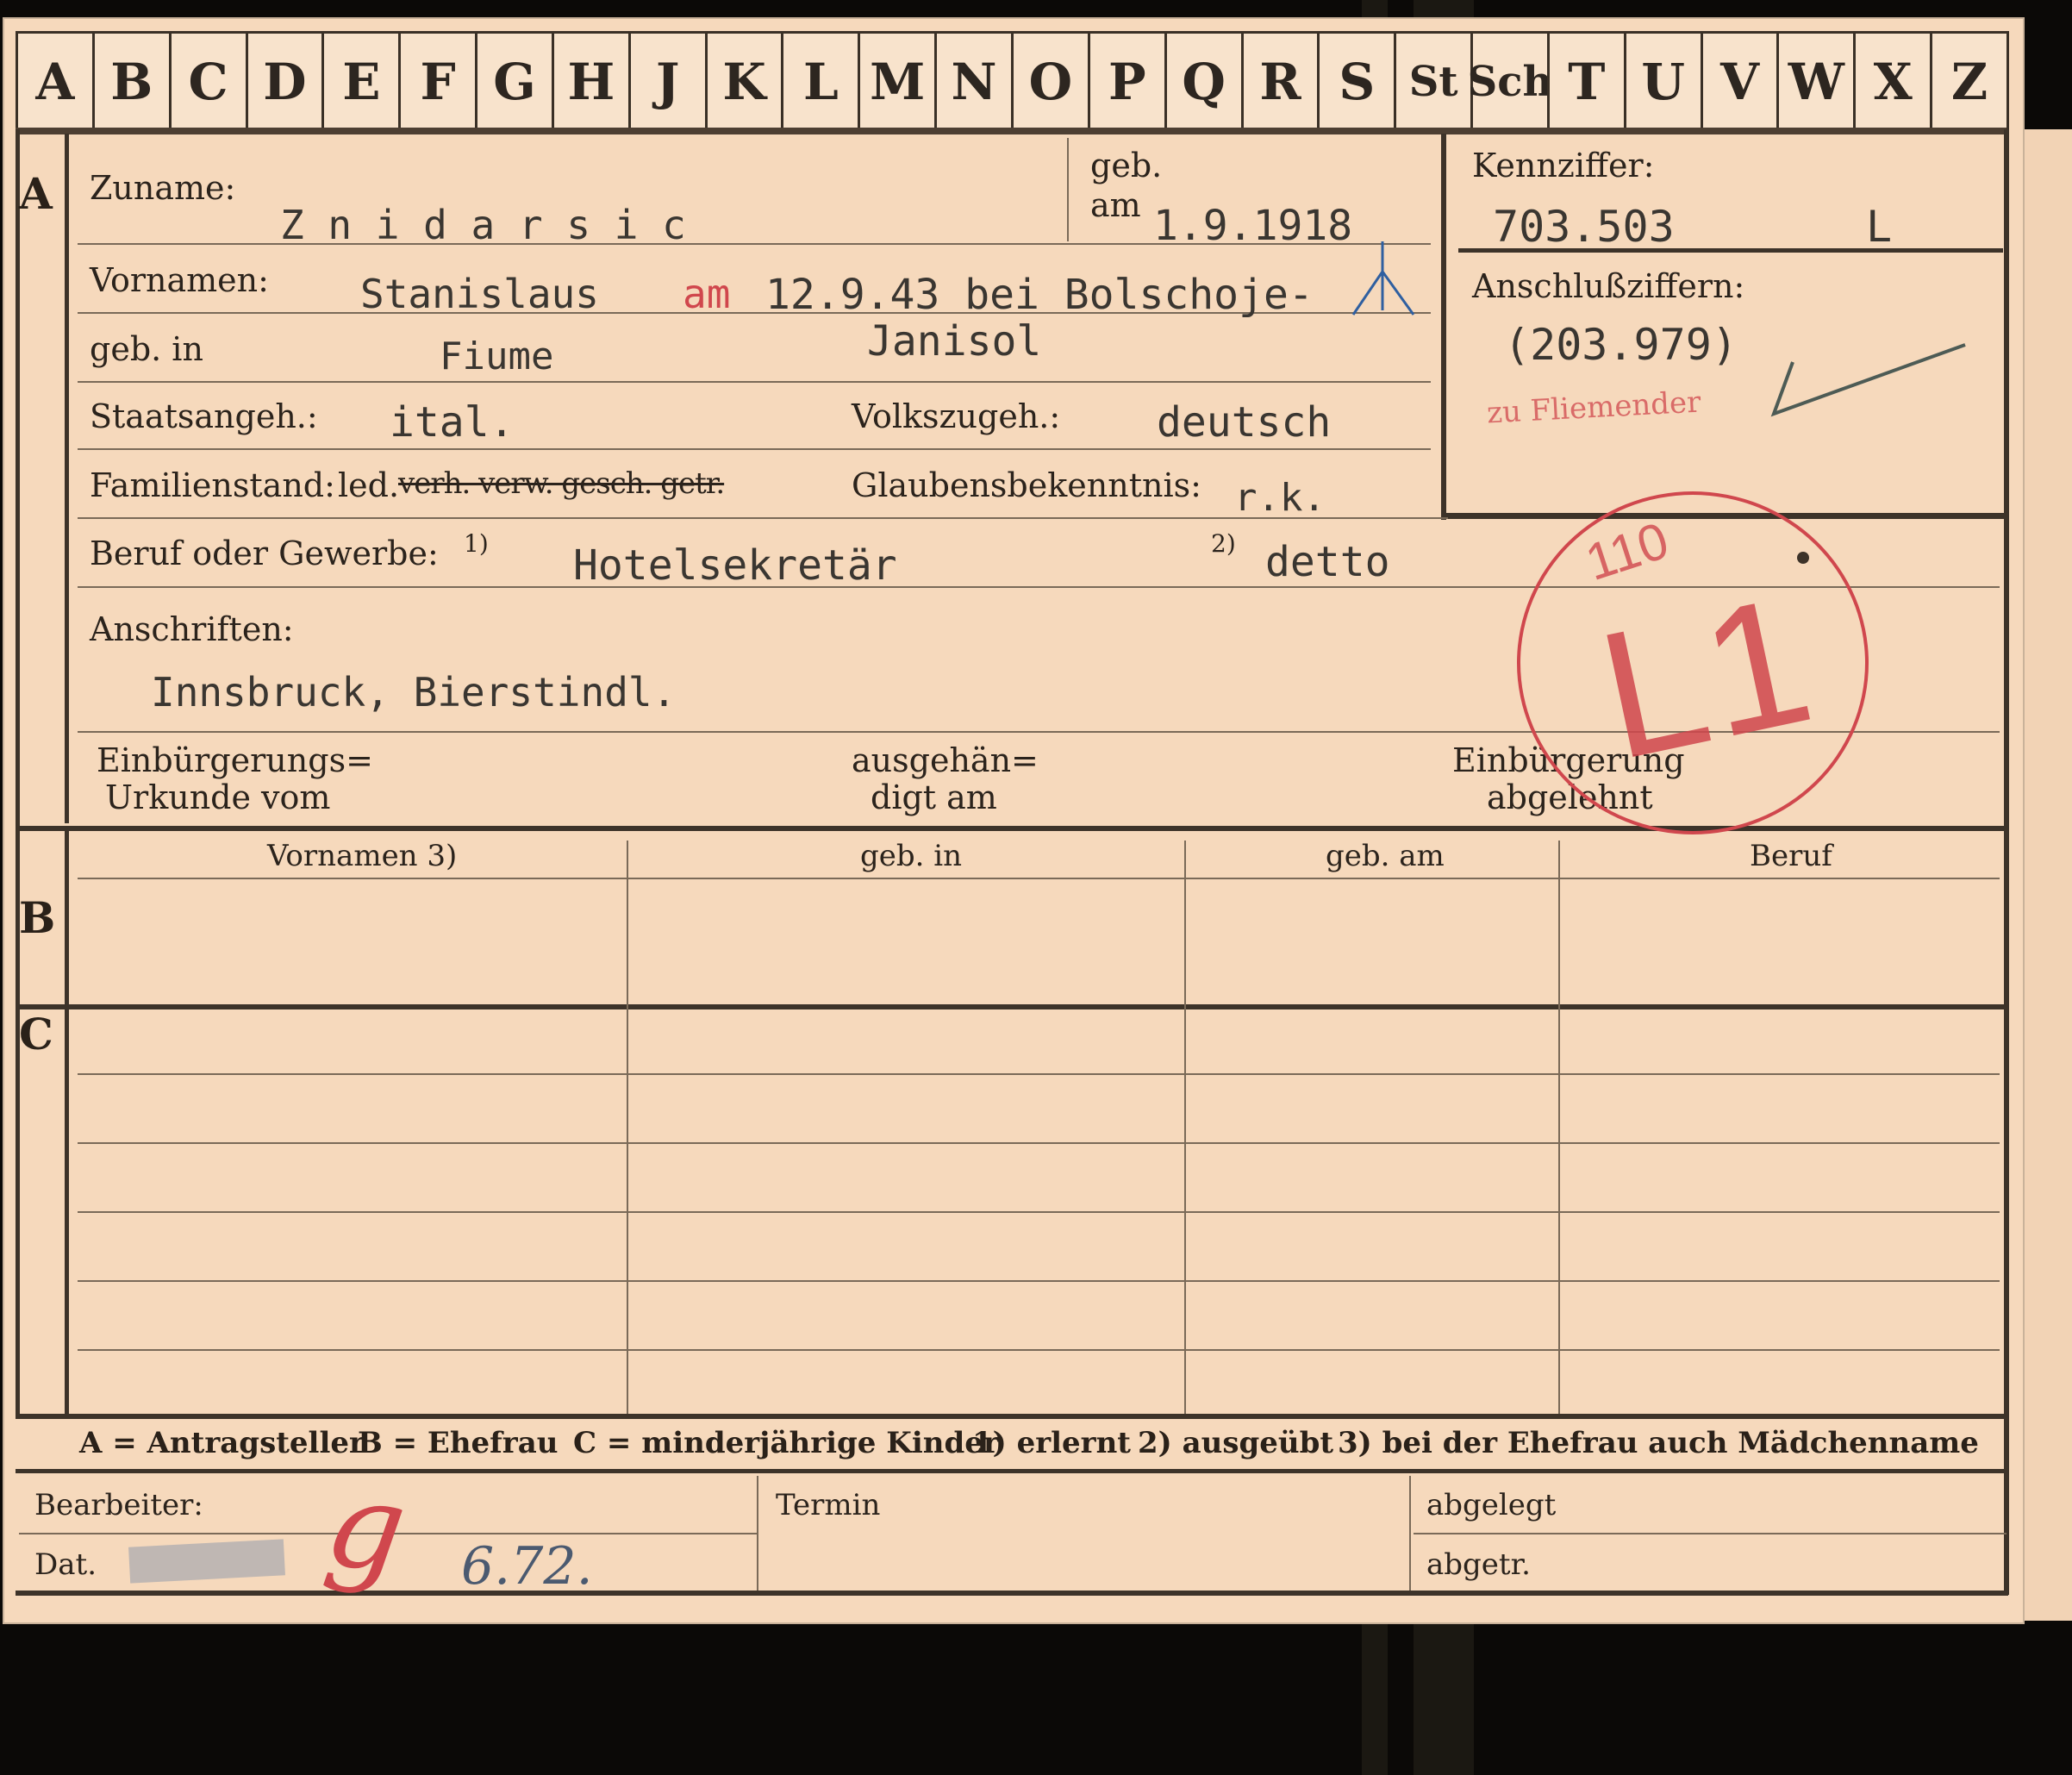 This screenshot has width=2072, height=1775. What do you see at coordinates (1564, 165) in the screenshot?
I see `reference-id-label: Kennziffer:` at bounding box center [1564, 165].